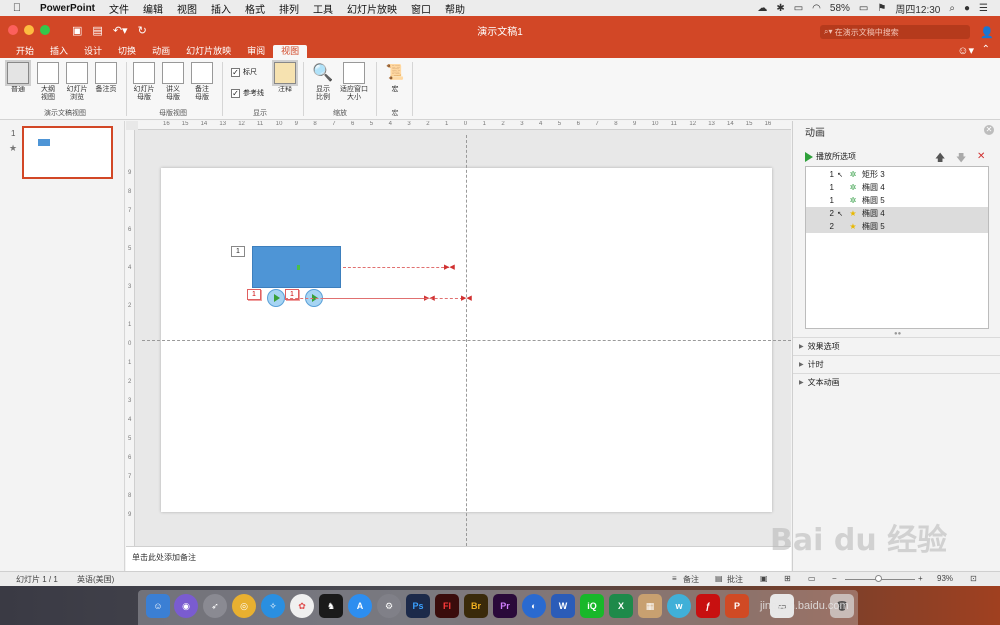 Image resolution: width=1000 pixels, height=625 pixels. Describe the element at coordinates (67, 8) in the screenshot. I see `menu-powerpoint: PowerPoint` at that location.